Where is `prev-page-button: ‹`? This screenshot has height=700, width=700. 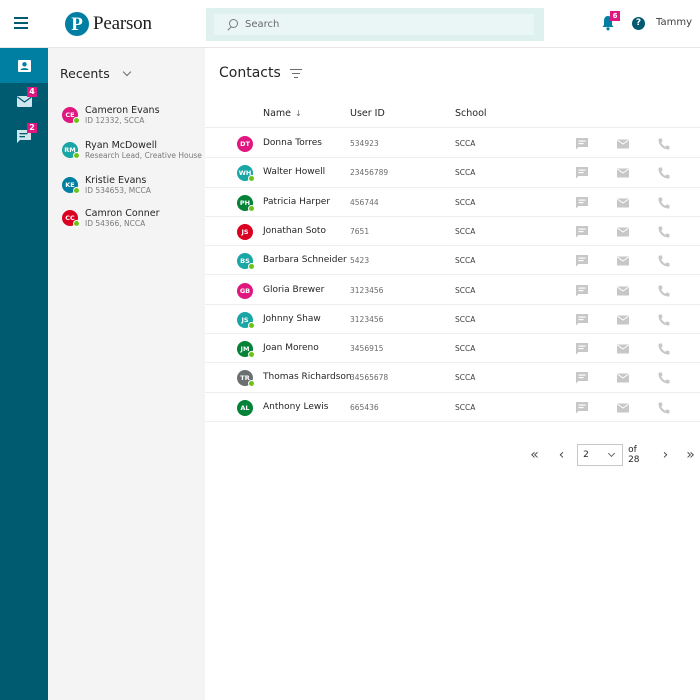
prev-page-button: ‹ is located at coordinates (561, 455).